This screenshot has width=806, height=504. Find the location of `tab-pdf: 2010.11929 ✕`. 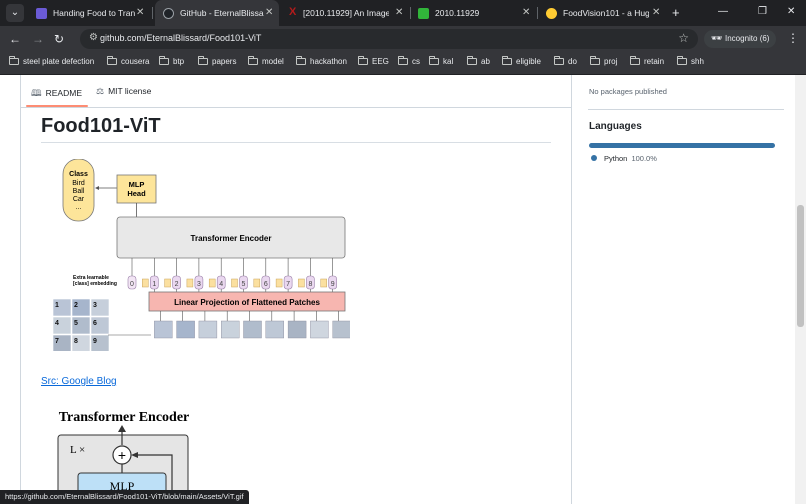

tab-pdf: 2010.11929 ✕ is located at coordinates (473, 13).